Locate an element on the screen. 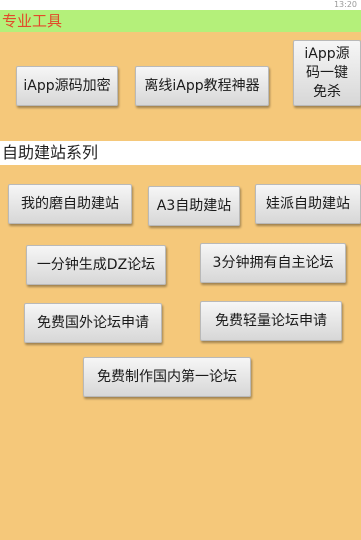 This screenshot has height=540, width=361. section-header-sites: 自助建站系列 is located at coordinates (180, 153).